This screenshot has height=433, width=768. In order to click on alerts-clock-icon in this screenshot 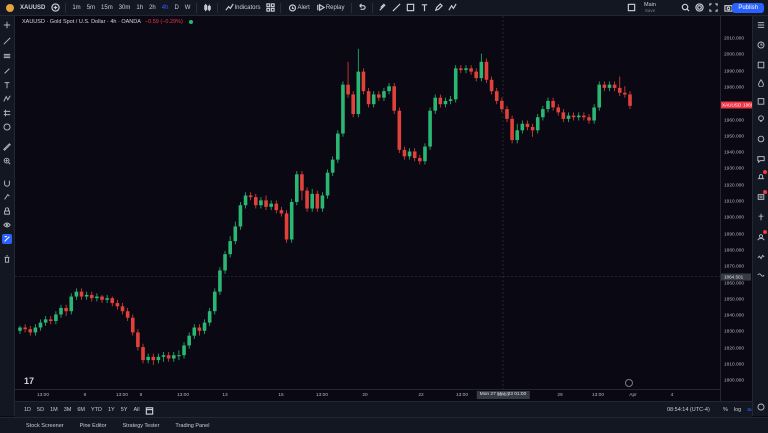, I will do `click(761, 45)`.